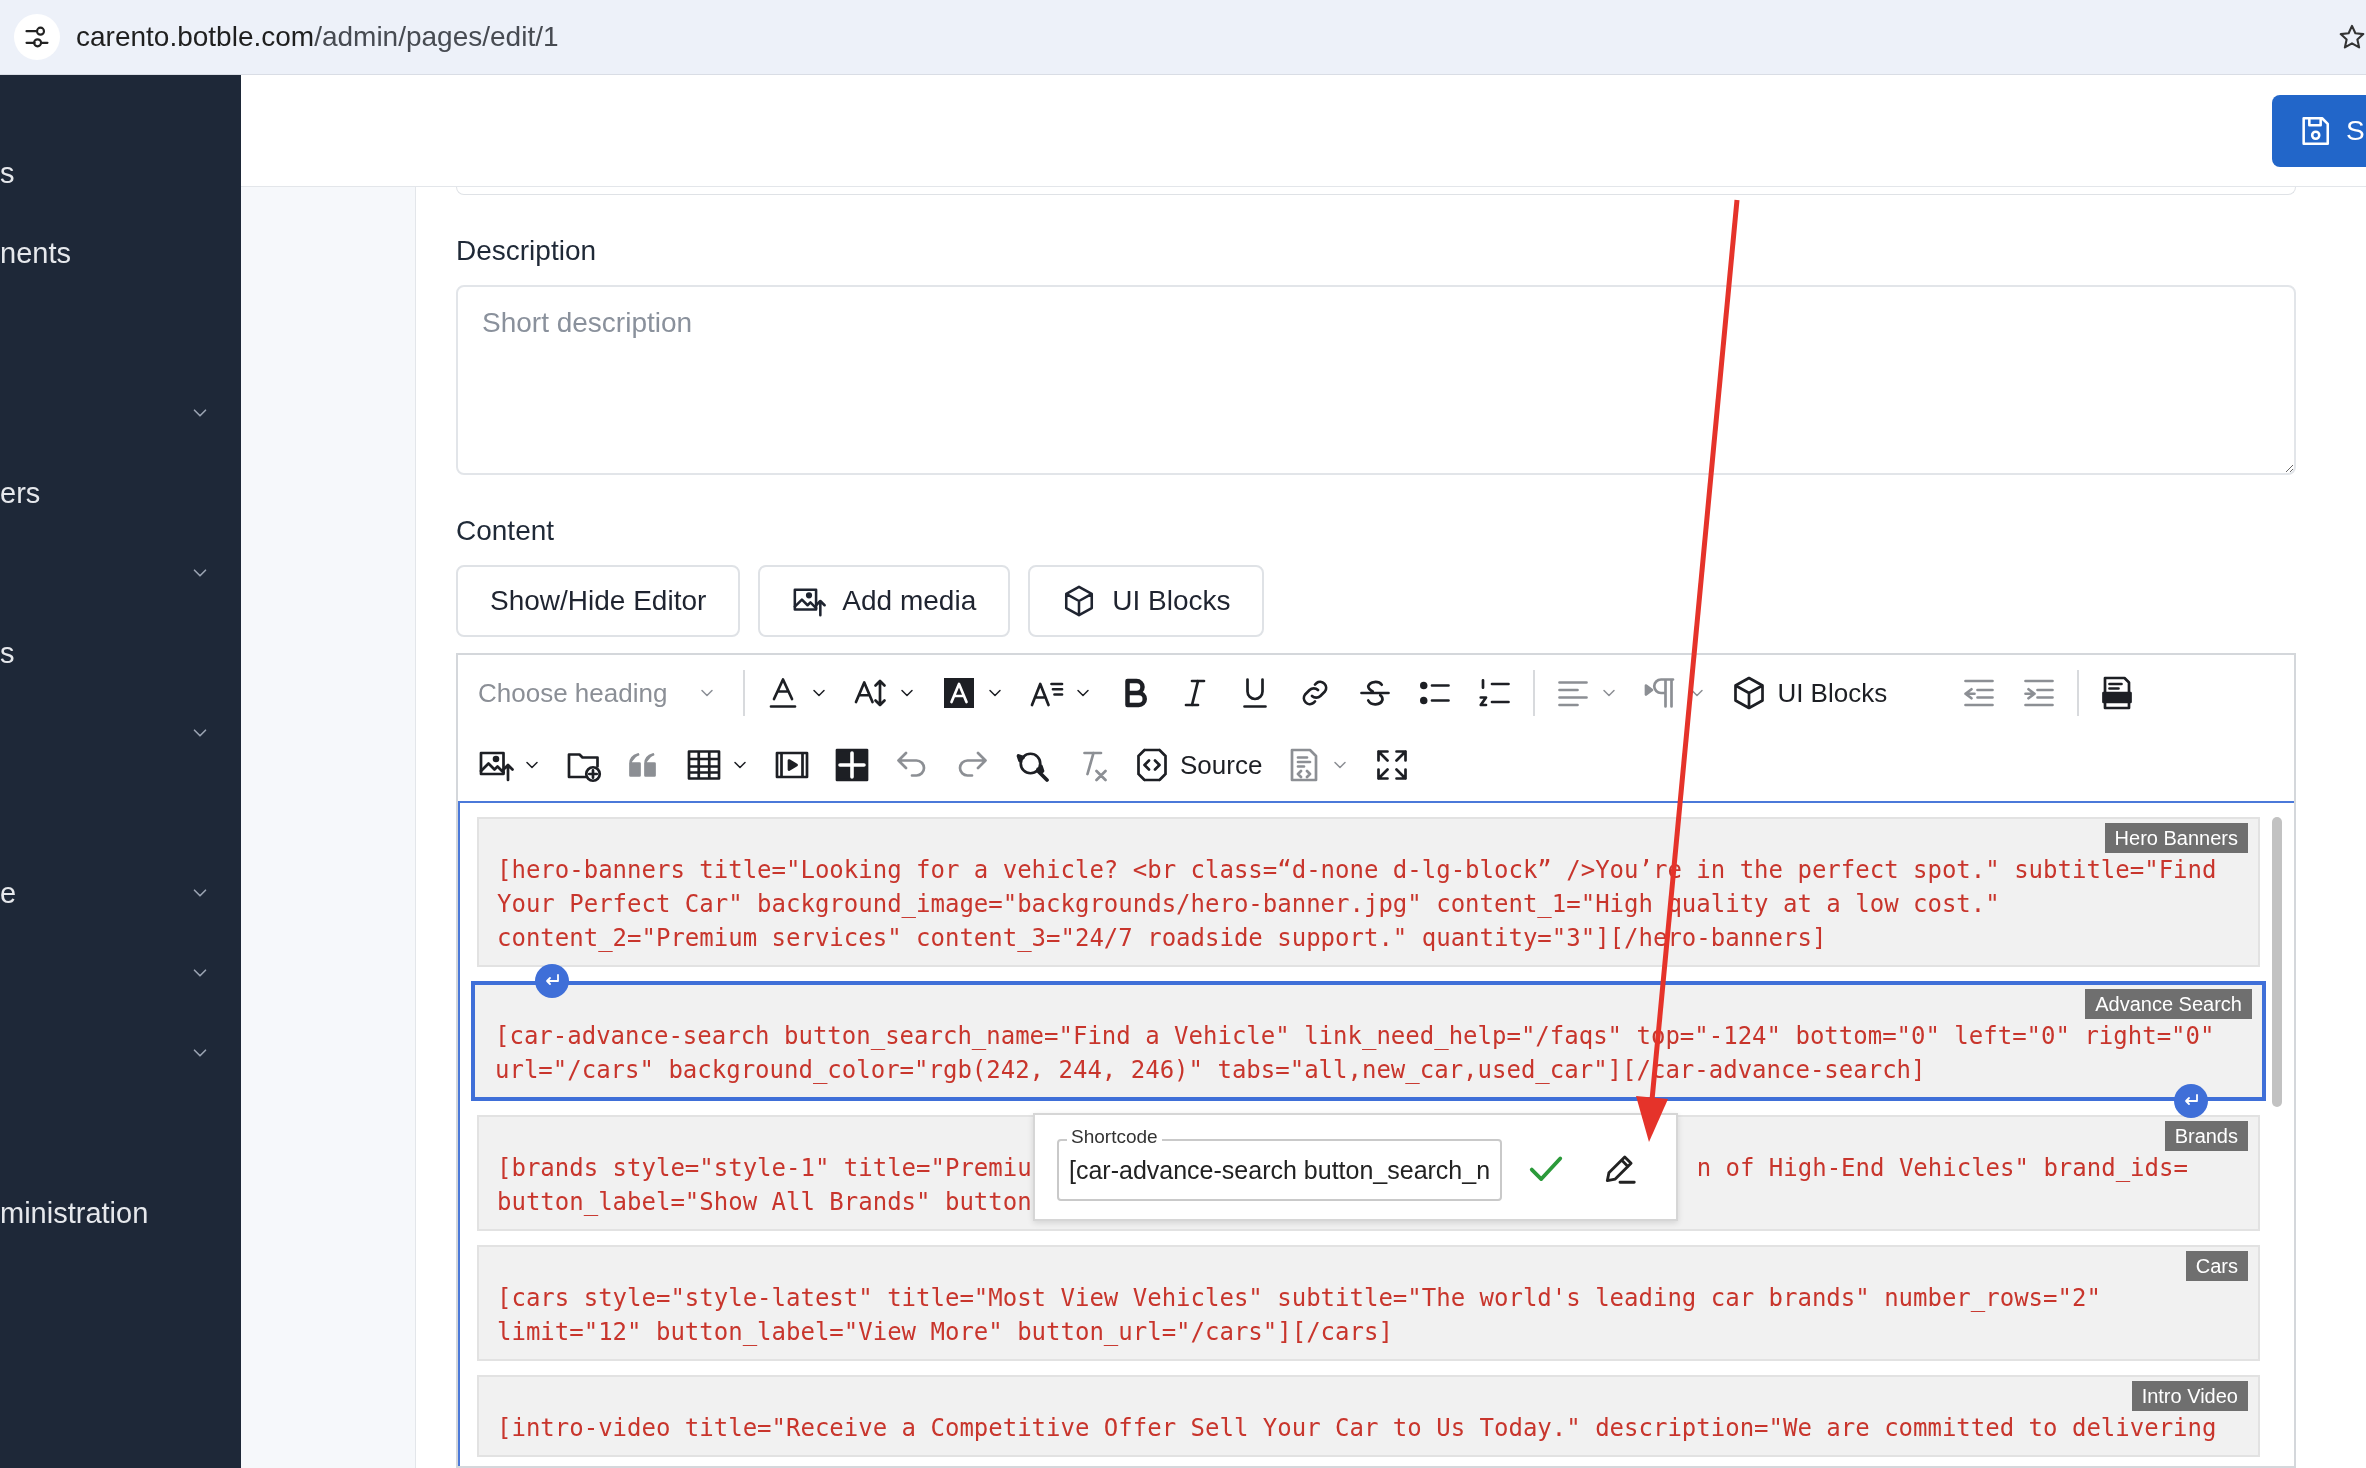  I want to click on description-field: Short description, so click(1376, 380).